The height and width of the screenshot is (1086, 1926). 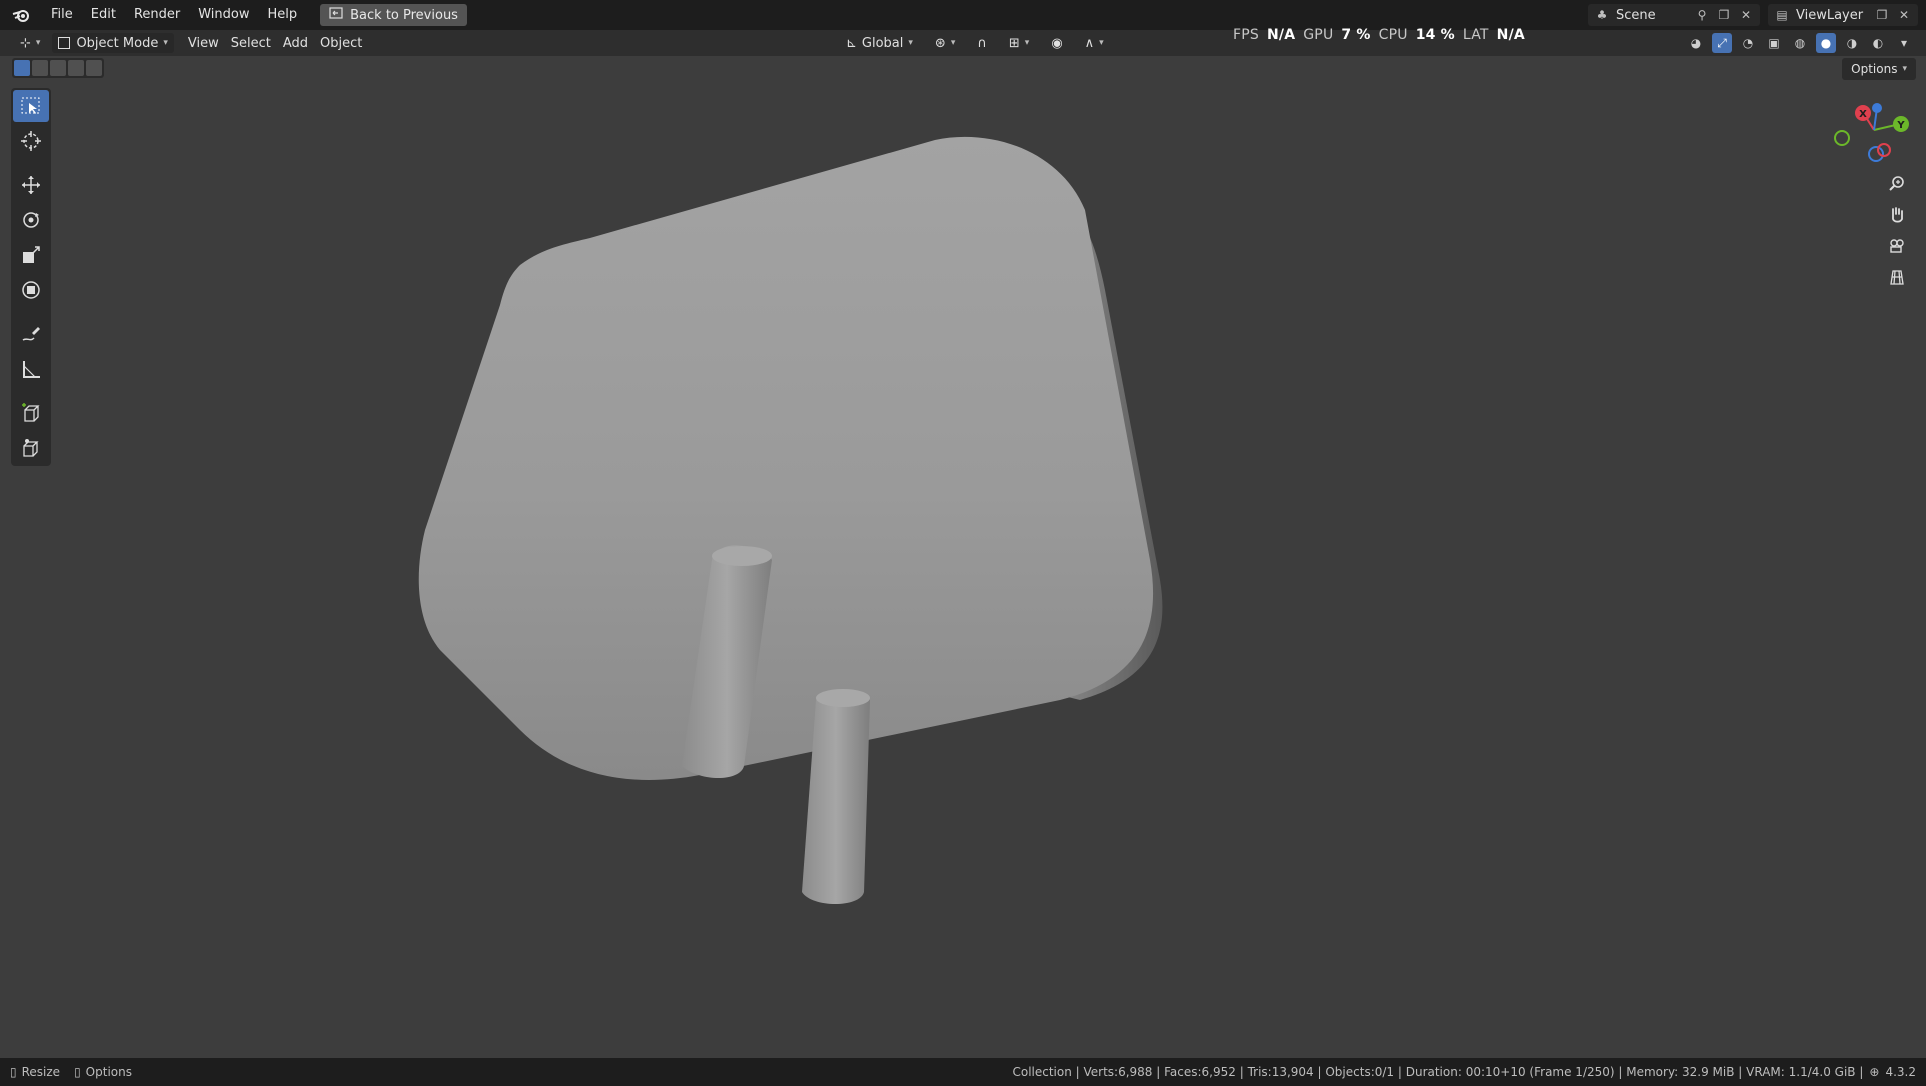 I want to click on lat-label: LAT, so click(x=1475, y=35).